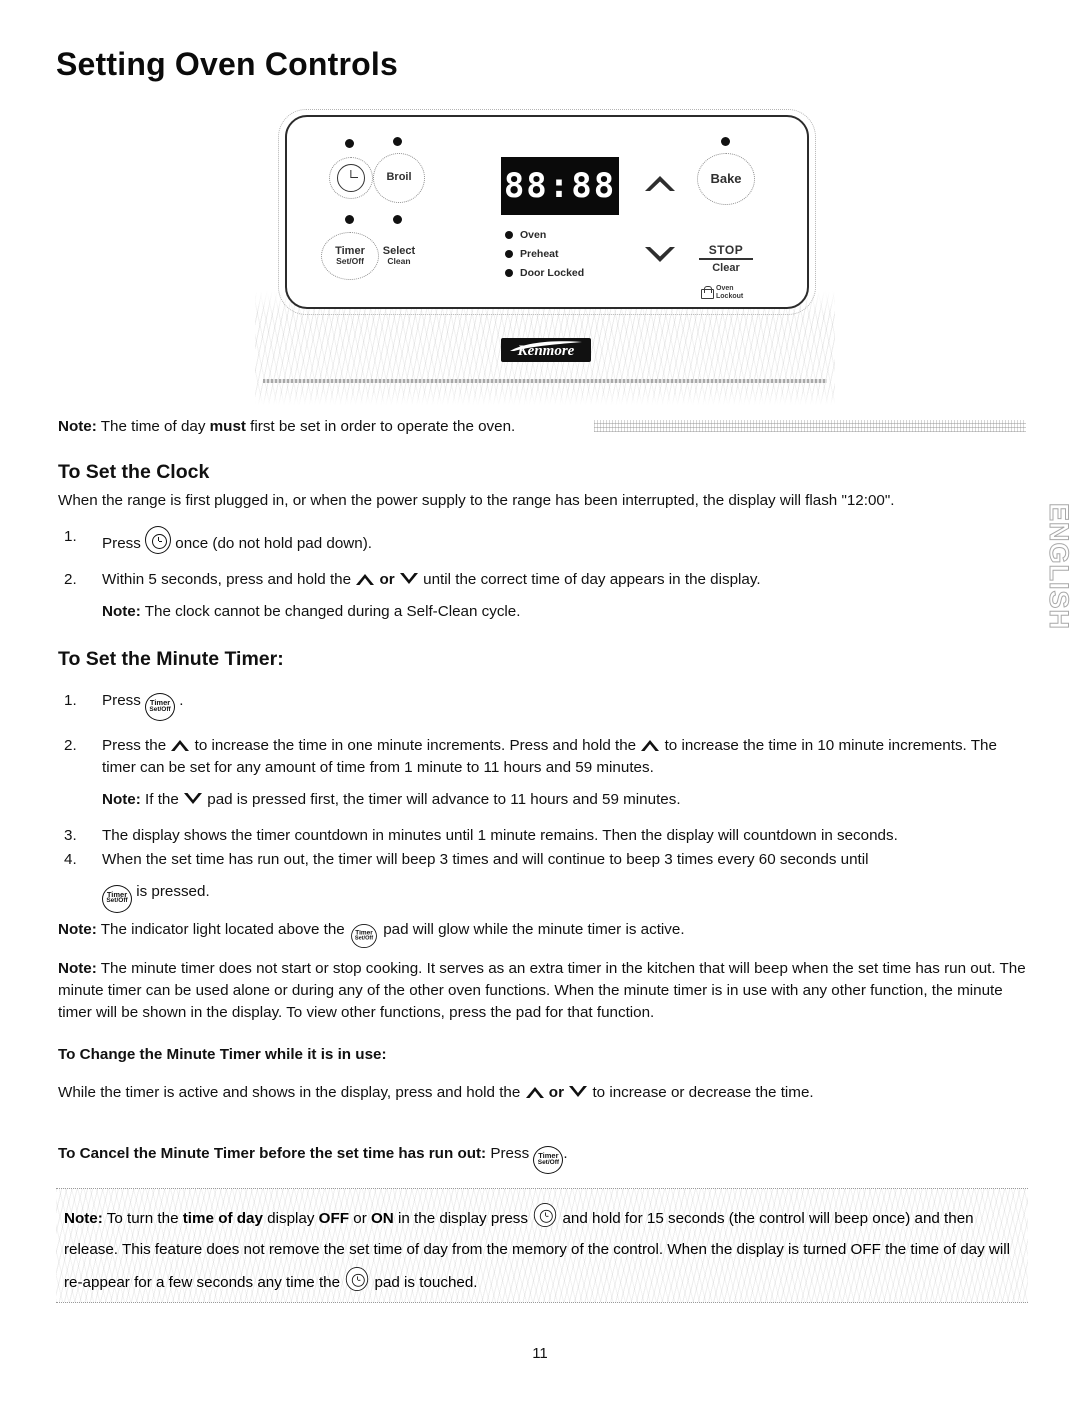 This screenshot has height=1402, width=1080. I want to click on timer-step4-continuation: Timer Set/Off is pressed., so click(564, 897).